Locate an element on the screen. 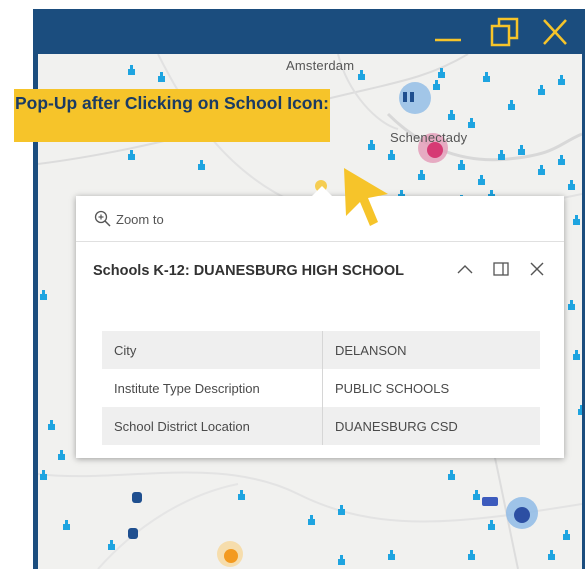 The image size is (587, 569). place-label-amsterdam: Amsterdam is located at coordinates (320, 65).